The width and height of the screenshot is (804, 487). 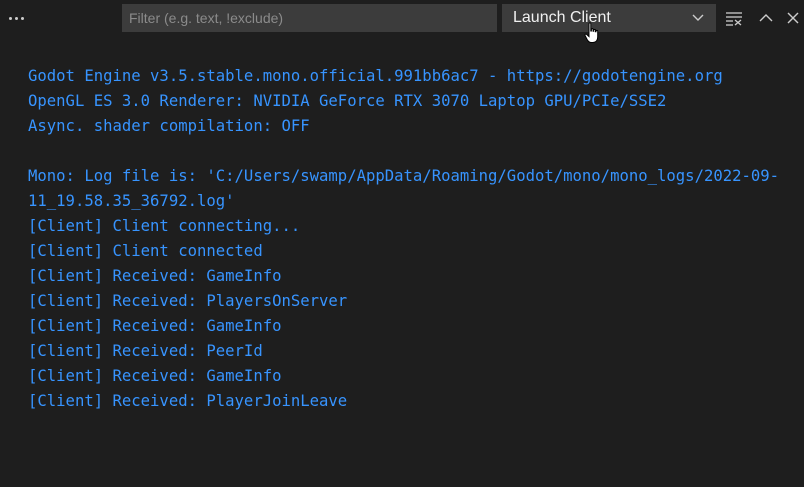 What do you see at coordinates (145, 251) in the screenshot?
I see `output-line: [Client] Client connected` at bounding box center [145, 251].